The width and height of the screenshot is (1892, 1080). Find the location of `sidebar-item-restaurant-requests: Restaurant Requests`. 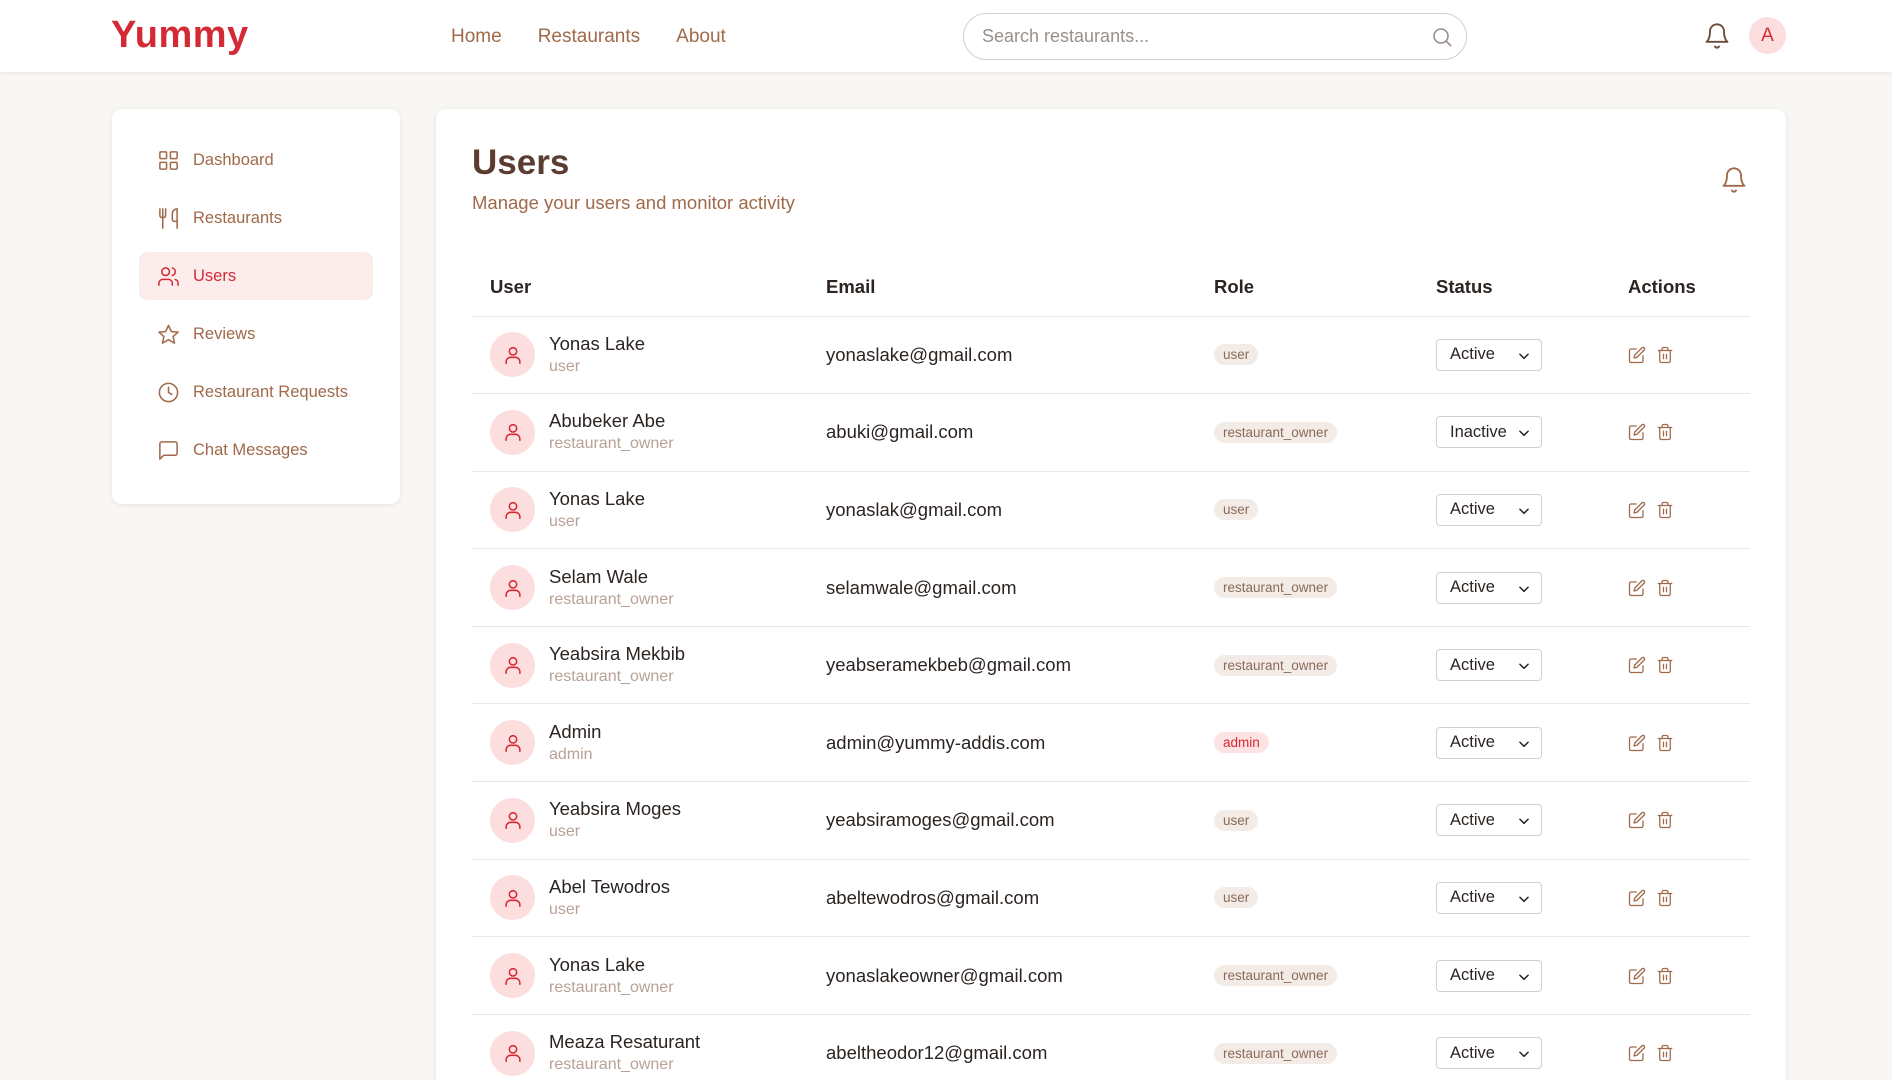

sidebar-item-restaurant-requests: Restaurant Requests is located at coordinates (256, 392).